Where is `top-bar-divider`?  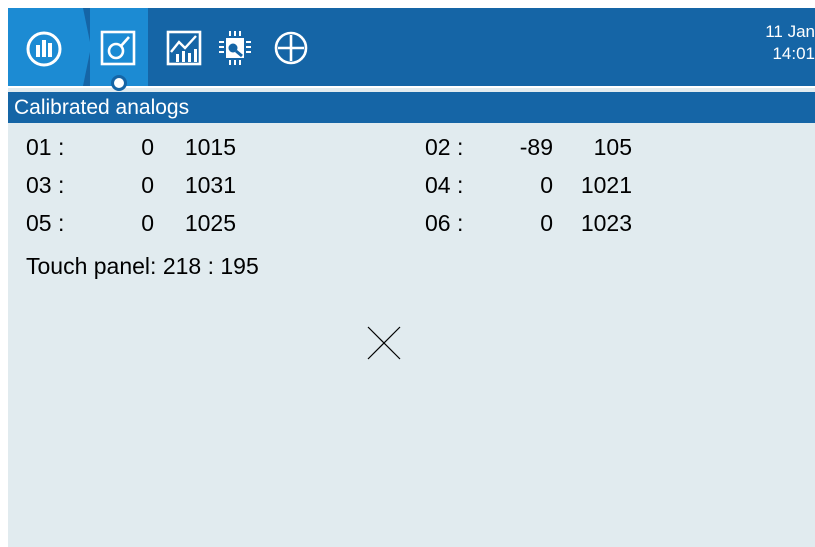
top-bar-divider is located at coordinates (411, 87).